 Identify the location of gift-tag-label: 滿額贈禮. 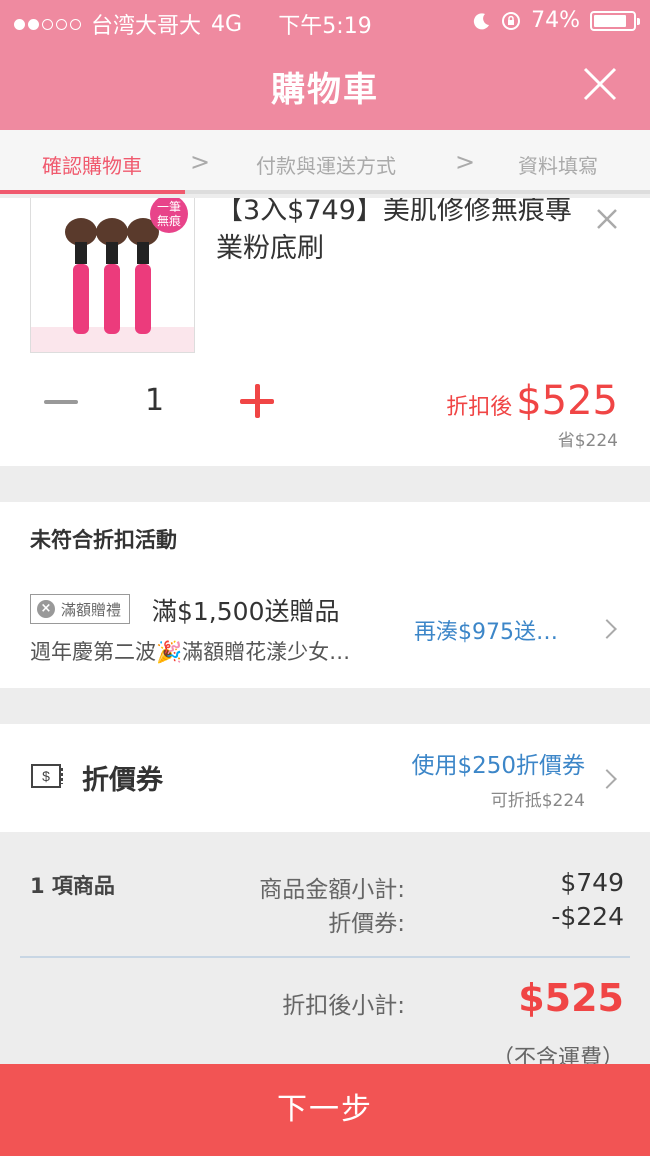
(91, 609).